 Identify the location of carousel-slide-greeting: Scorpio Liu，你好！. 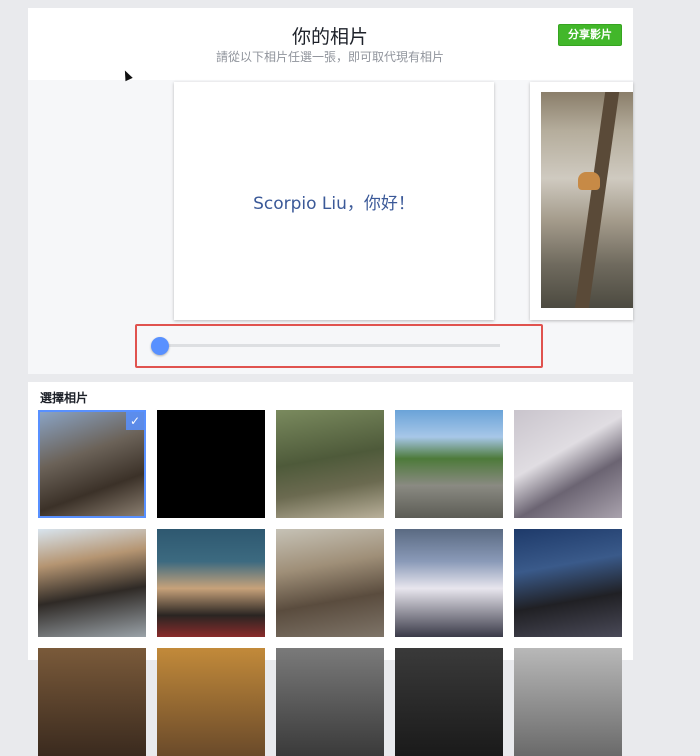
(334, 201).